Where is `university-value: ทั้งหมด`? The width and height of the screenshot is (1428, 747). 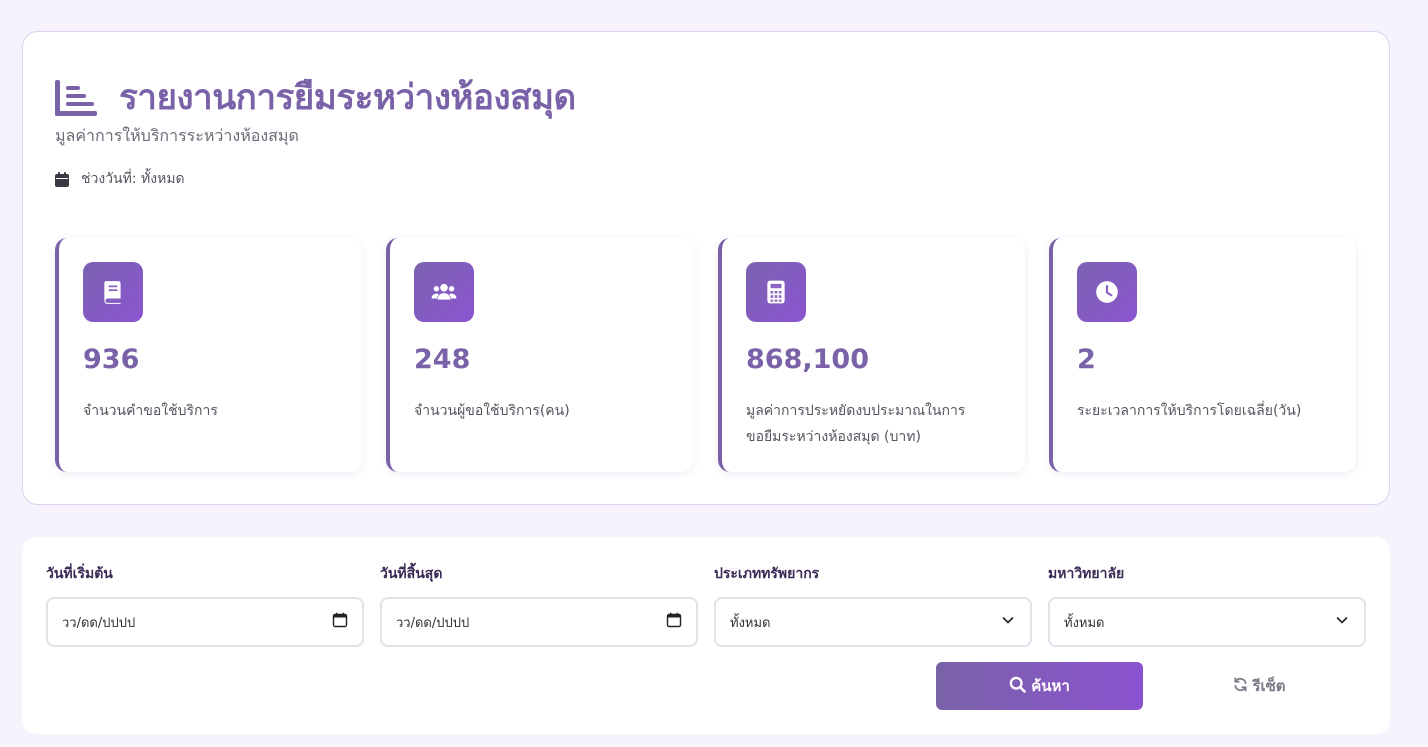
university-value: ทั้งหมด is located at coordinates (1084, 623).